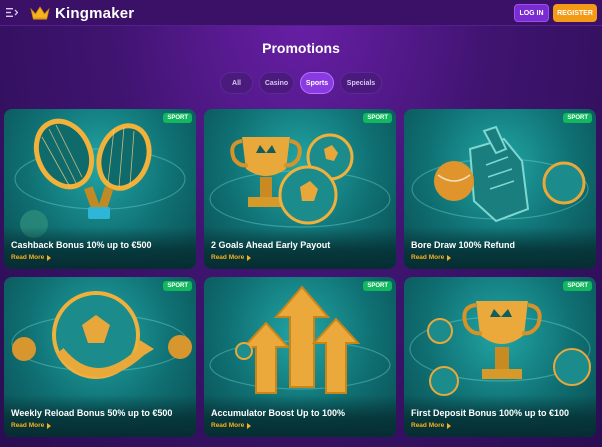 This screenshot has height=447, width=602. I want to click on card-title: Weekly Reload Bonus 50% up to €500, so click(92, 413).